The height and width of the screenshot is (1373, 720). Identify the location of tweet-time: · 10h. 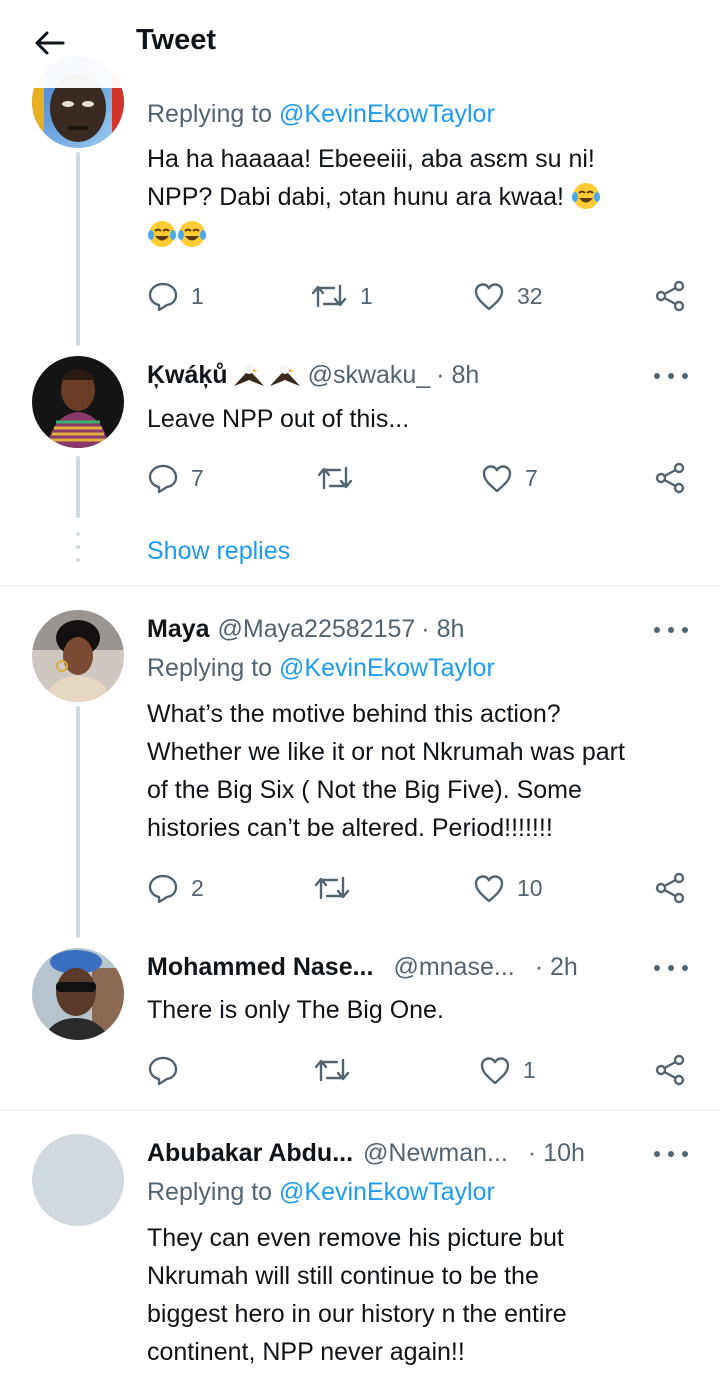
(556, 1153).